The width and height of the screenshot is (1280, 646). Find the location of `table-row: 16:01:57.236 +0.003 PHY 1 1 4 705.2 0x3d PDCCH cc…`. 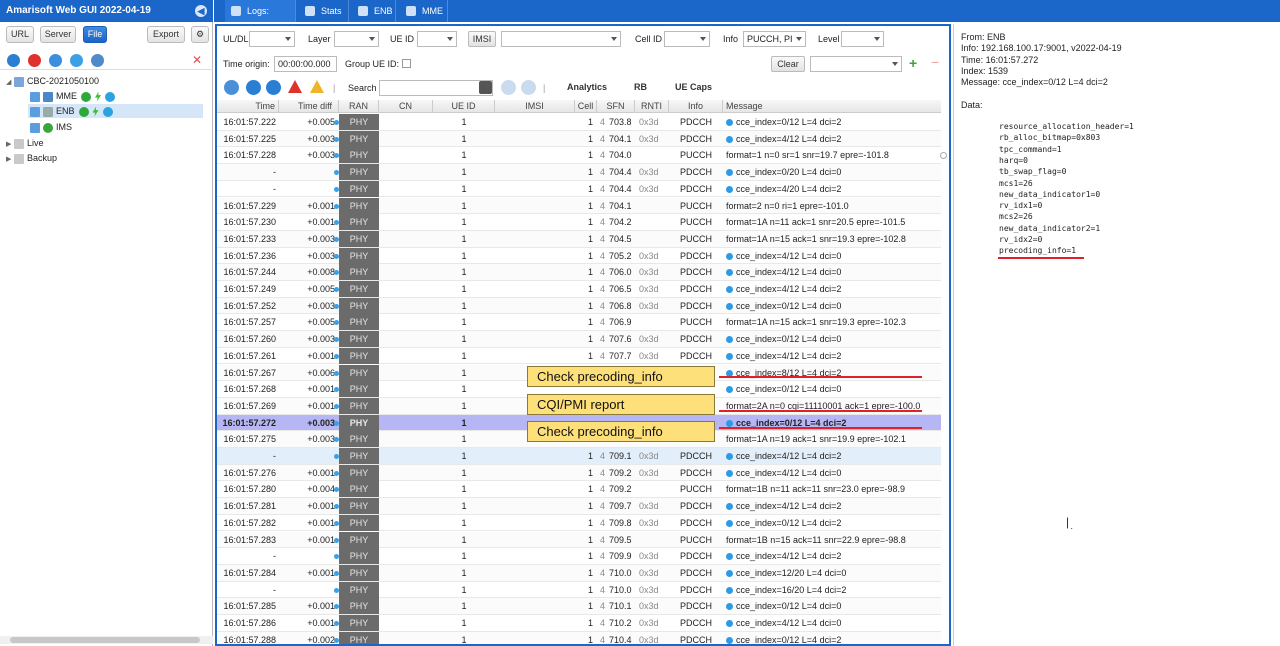

table-row: 16:01:57.236 +0.003 PHY 1 1 4 705.2 0x3d PDCCH cc… is located at coordinates (579, 256).